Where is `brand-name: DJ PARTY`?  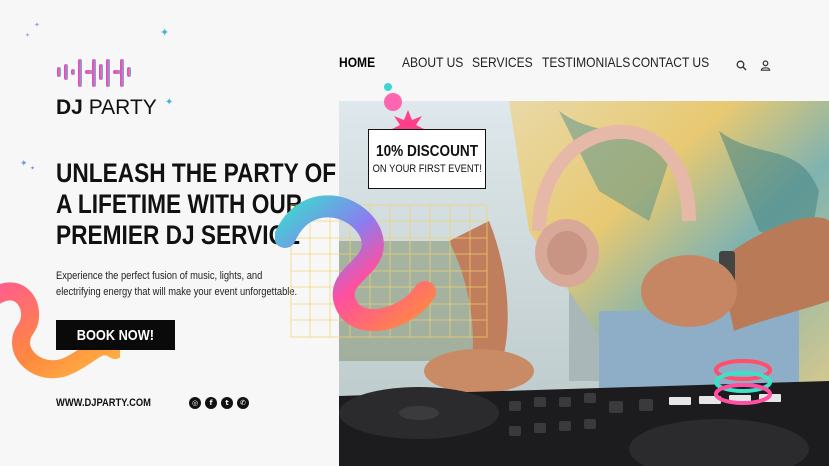
brand-name: DJ PARTY is located at coordinates (106, 108).